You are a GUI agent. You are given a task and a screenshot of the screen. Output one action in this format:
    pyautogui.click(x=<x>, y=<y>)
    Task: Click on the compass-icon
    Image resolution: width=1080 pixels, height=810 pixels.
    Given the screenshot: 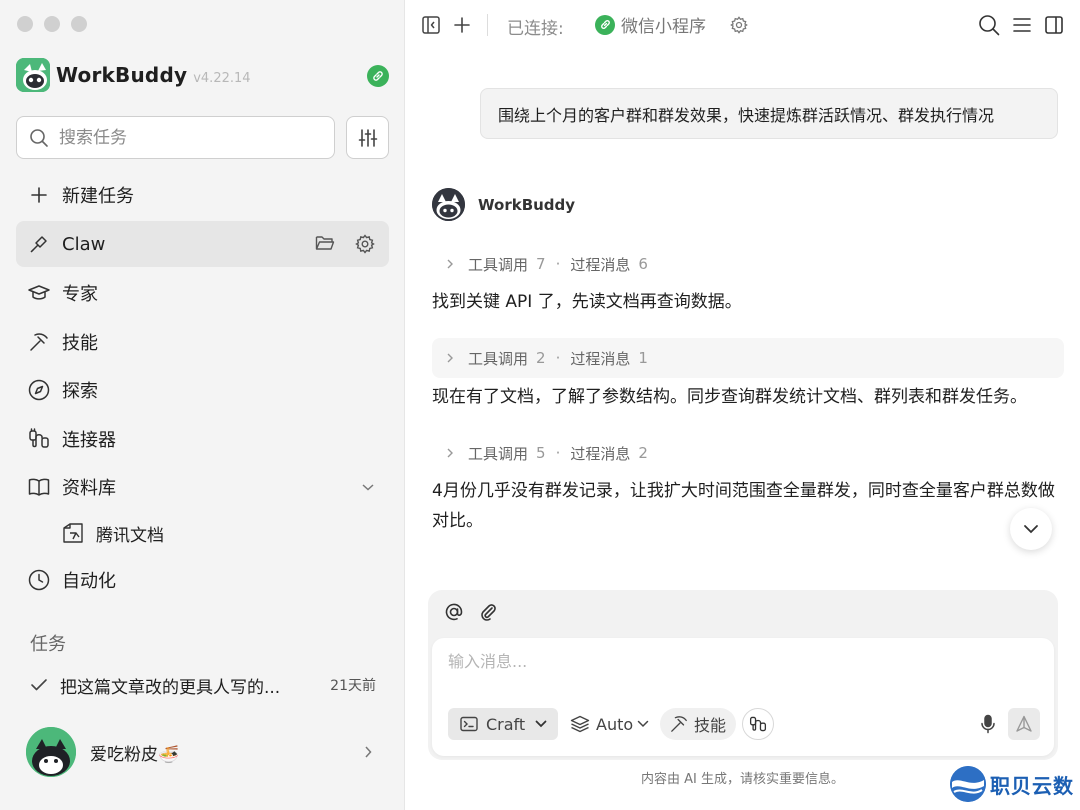 What is the action you would take?
    pyautogui.click(x=39, y=390)
    